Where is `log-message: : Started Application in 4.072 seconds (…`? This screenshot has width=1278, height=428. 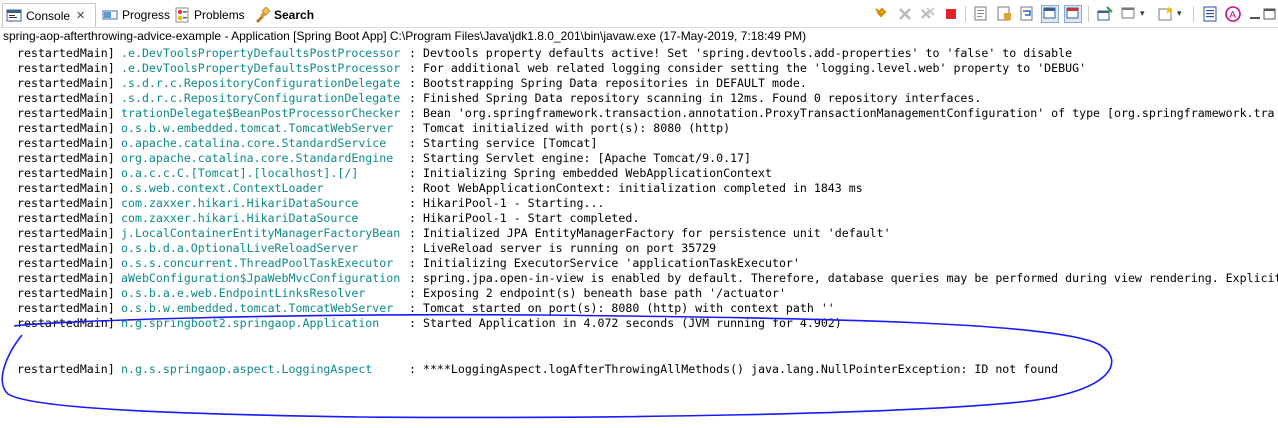
log-message: : Started Application in 4.072 seconds (… is located at coordinates (625, 323).